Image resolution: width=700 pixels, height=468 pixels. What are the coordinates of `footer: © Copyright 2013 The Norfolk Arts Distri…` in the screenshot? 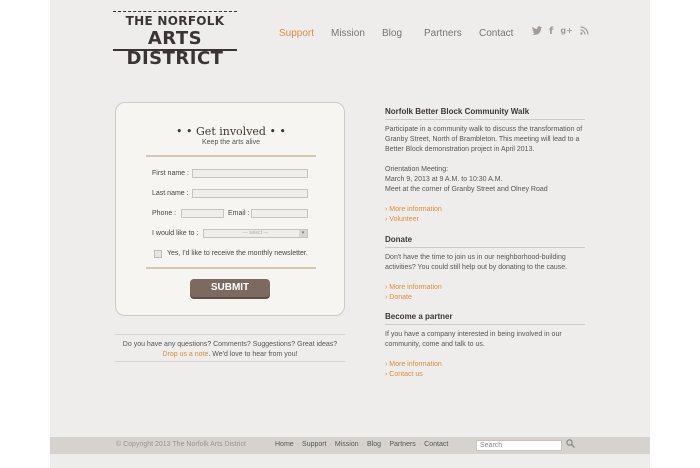 It's located at (350, 445).